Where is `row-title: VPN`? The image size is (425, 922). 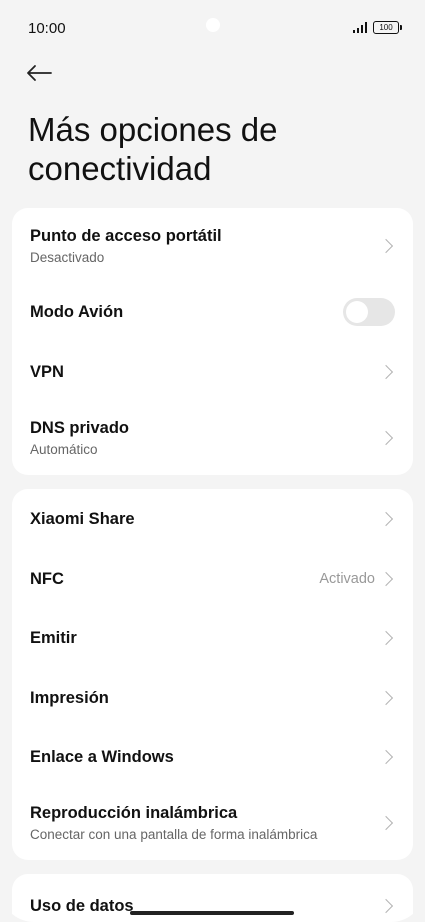
row-title: VPN is located at coordinates (47, 371).